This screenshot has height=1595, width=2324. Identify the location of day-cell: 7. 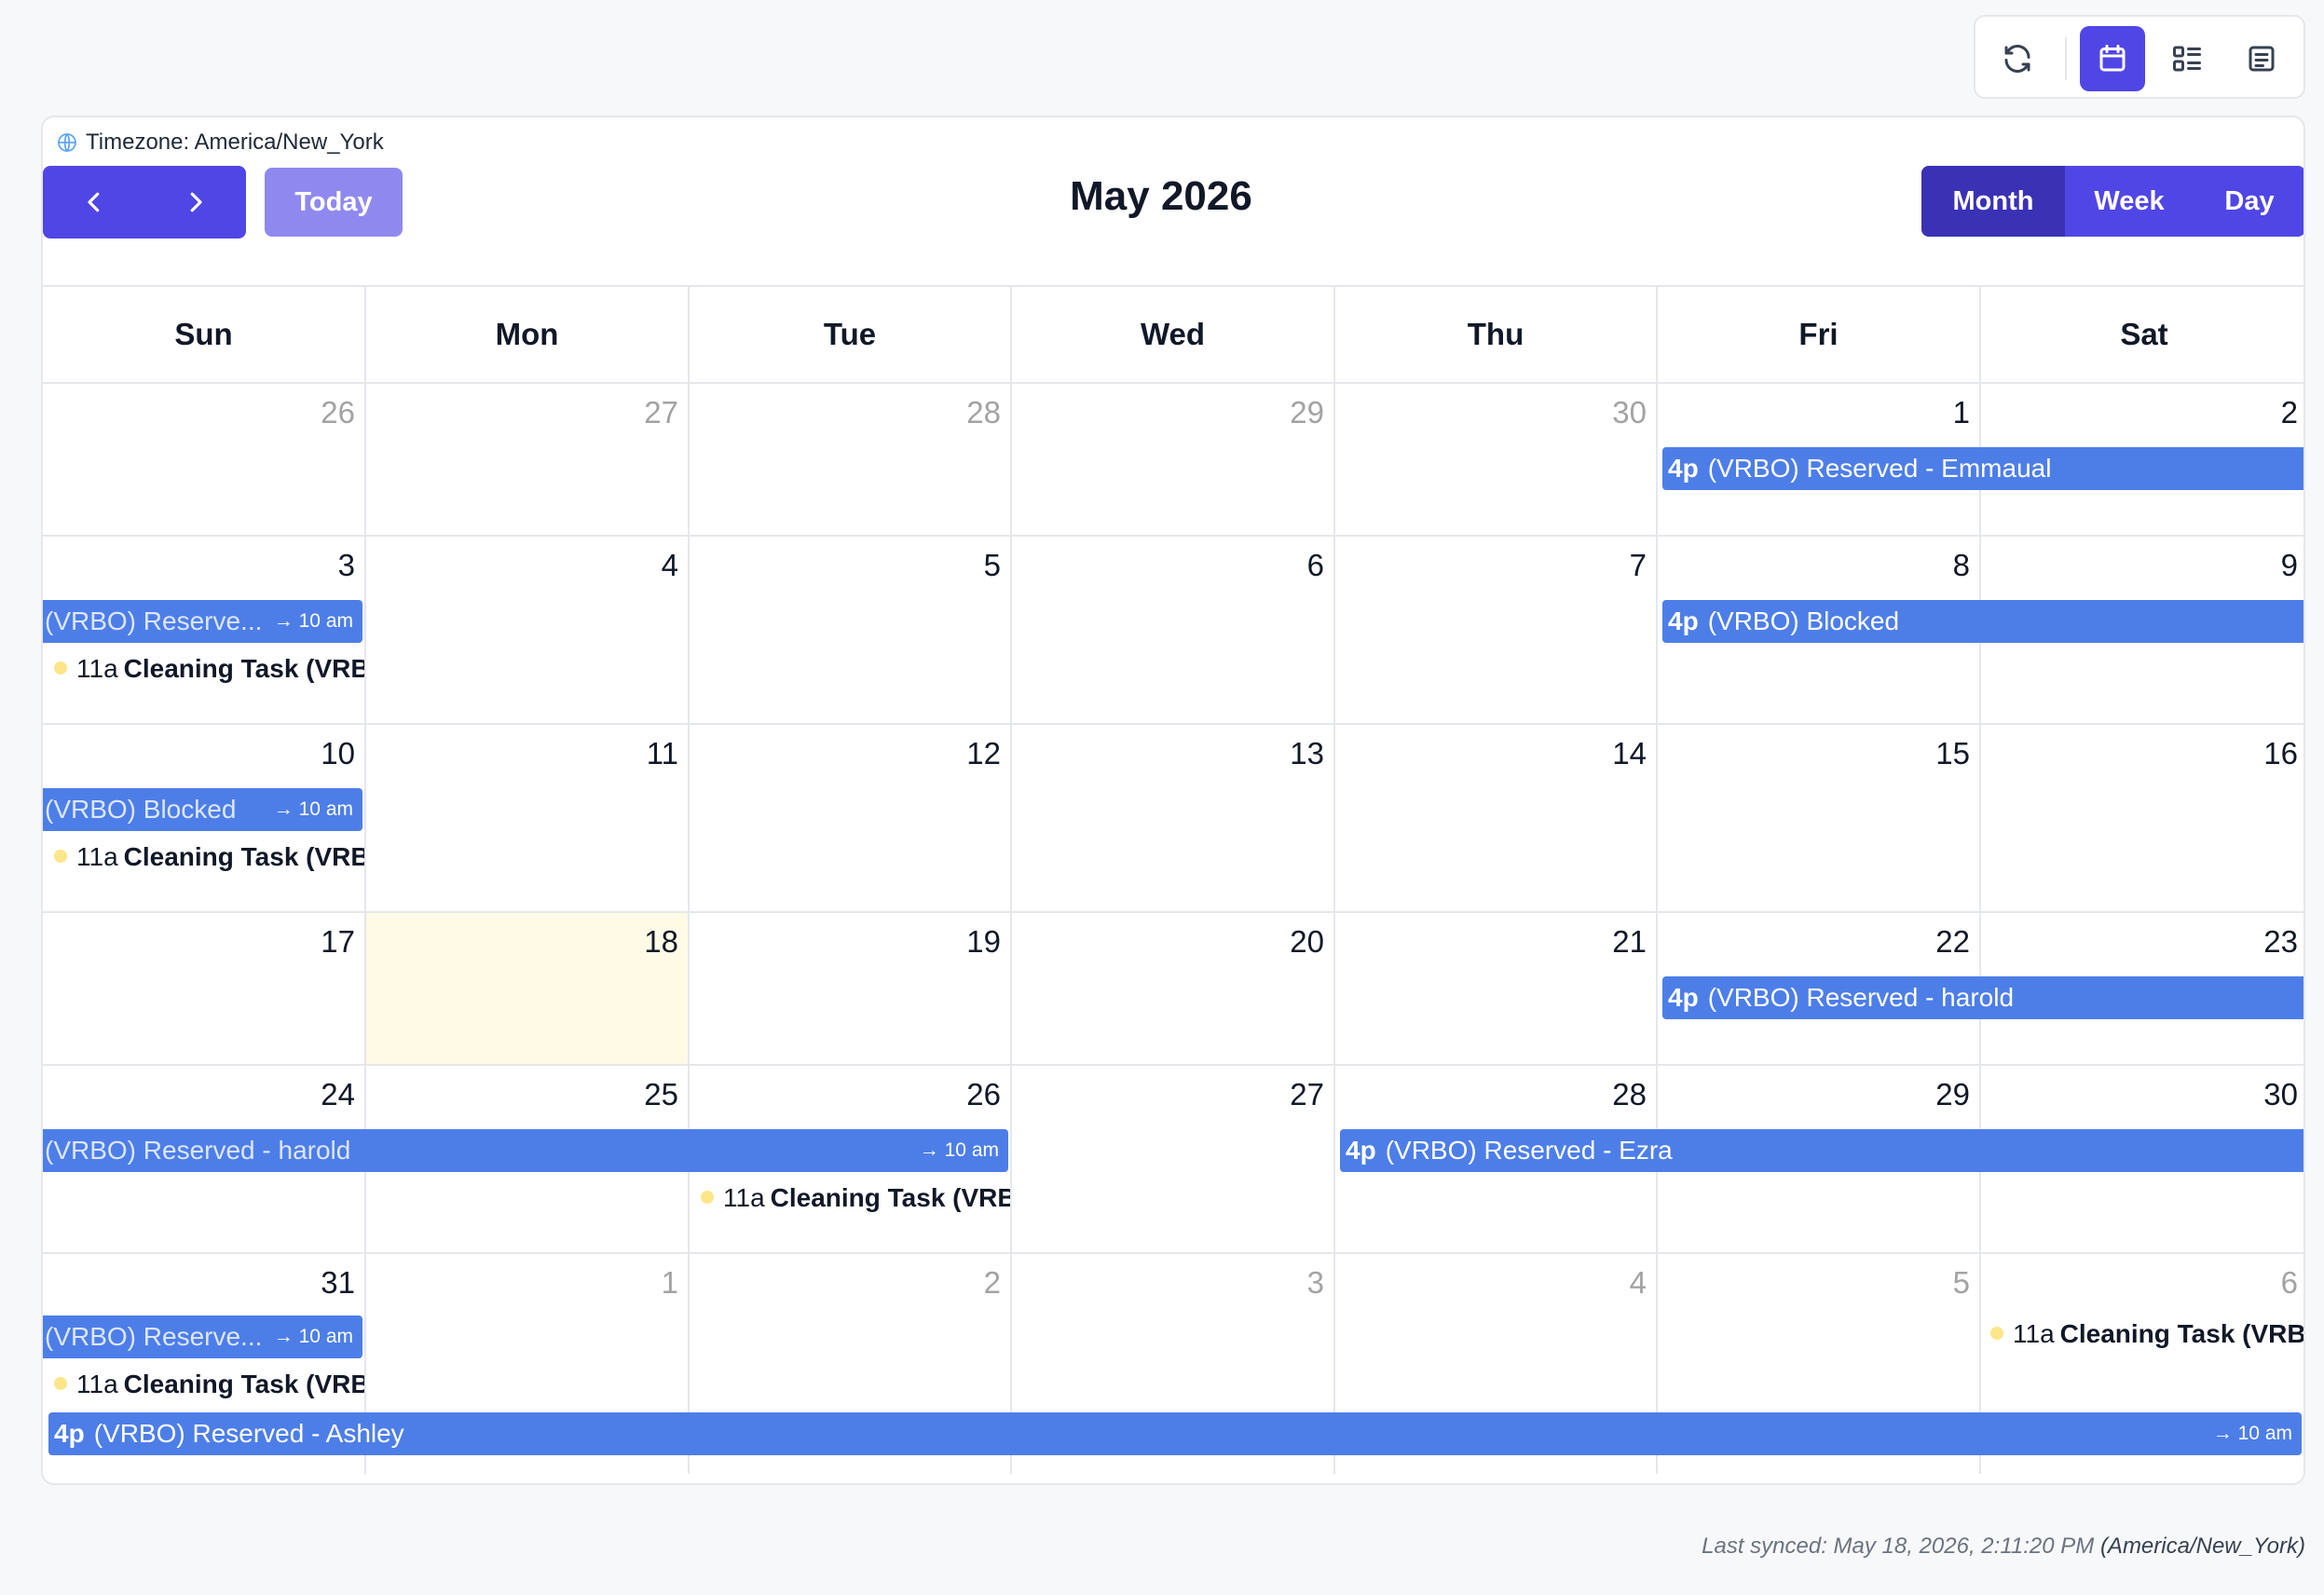
(1496, 630).